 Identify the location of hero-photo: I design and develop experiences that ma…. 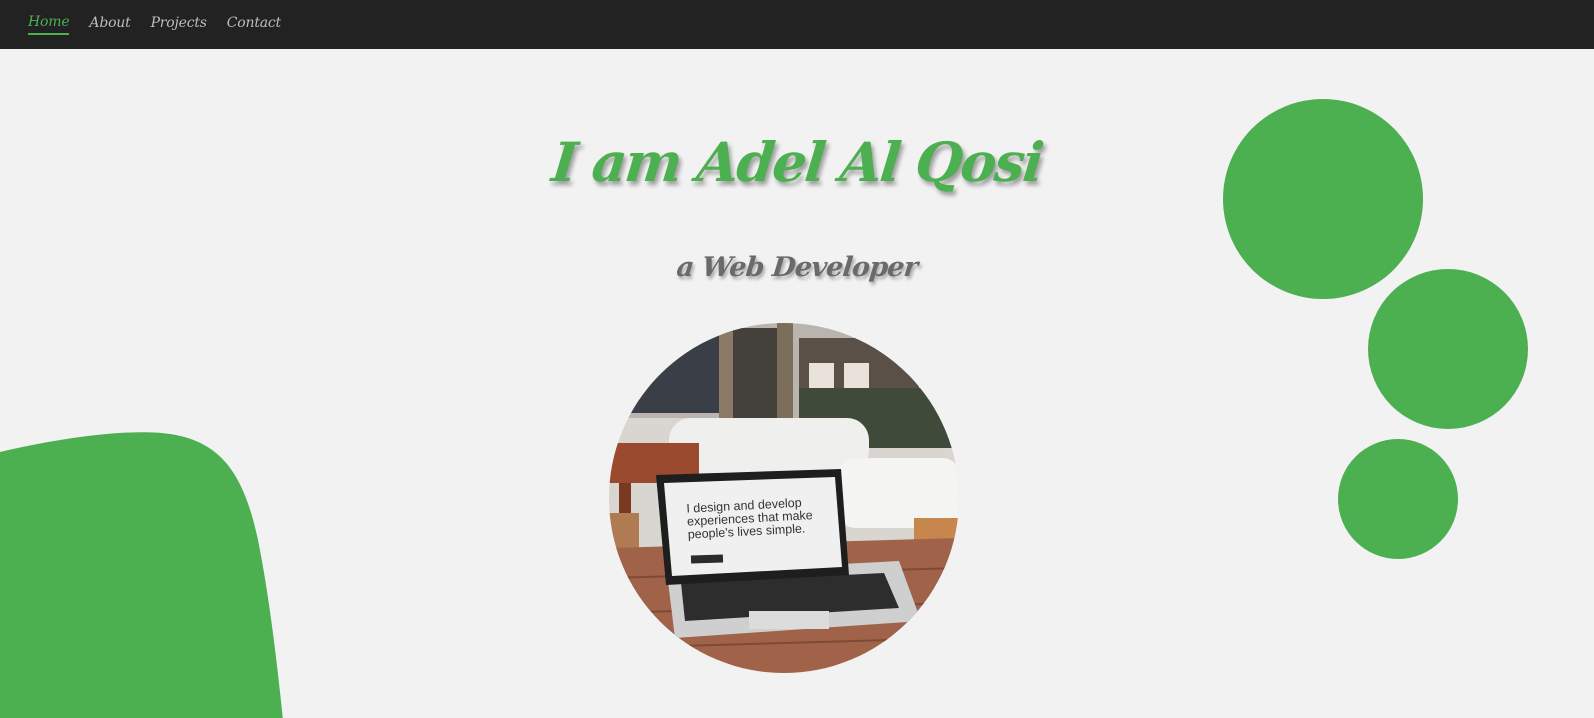
(784, 498).